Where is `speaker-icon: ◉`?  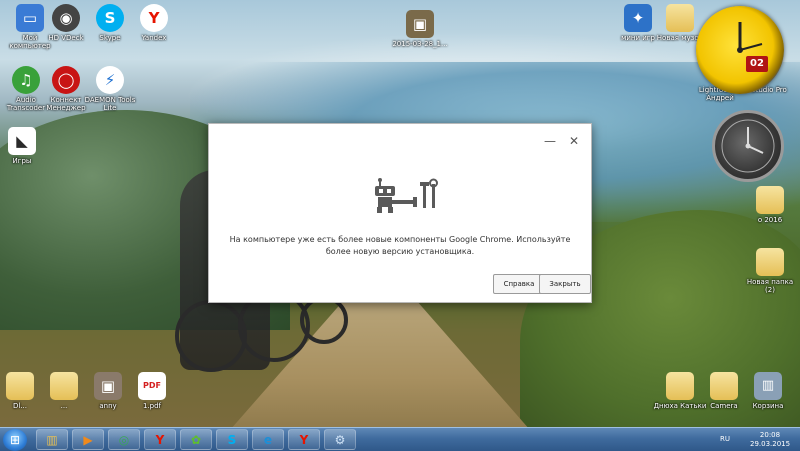 speaker-icon: ◉ is located at coordinates (66, 18).